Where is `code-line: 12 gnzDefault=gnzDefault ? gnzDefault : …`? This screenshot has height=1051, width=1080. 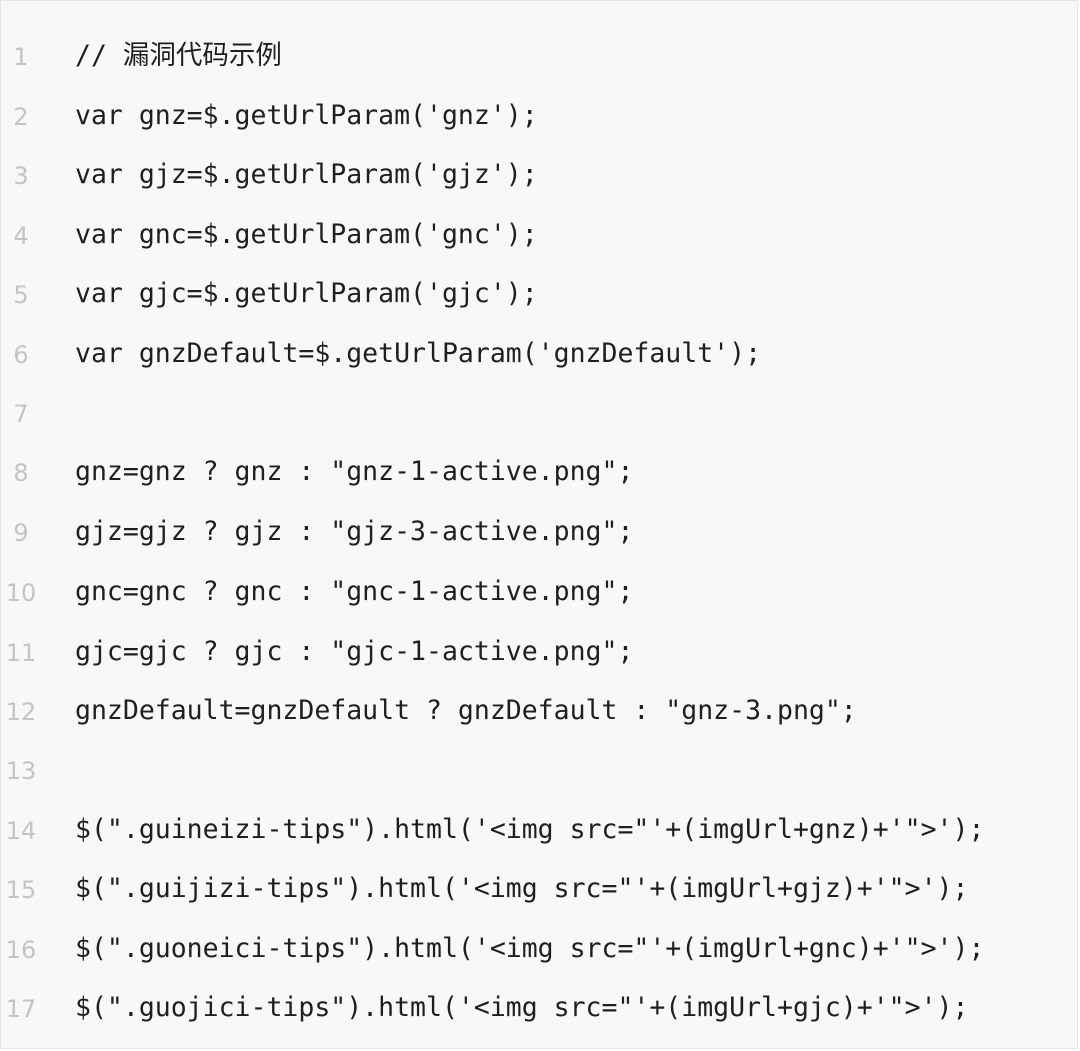 code-line: 12 gnzDefault=gnzDefault ? gnzDefault : … is located at coordinates (539, 710).